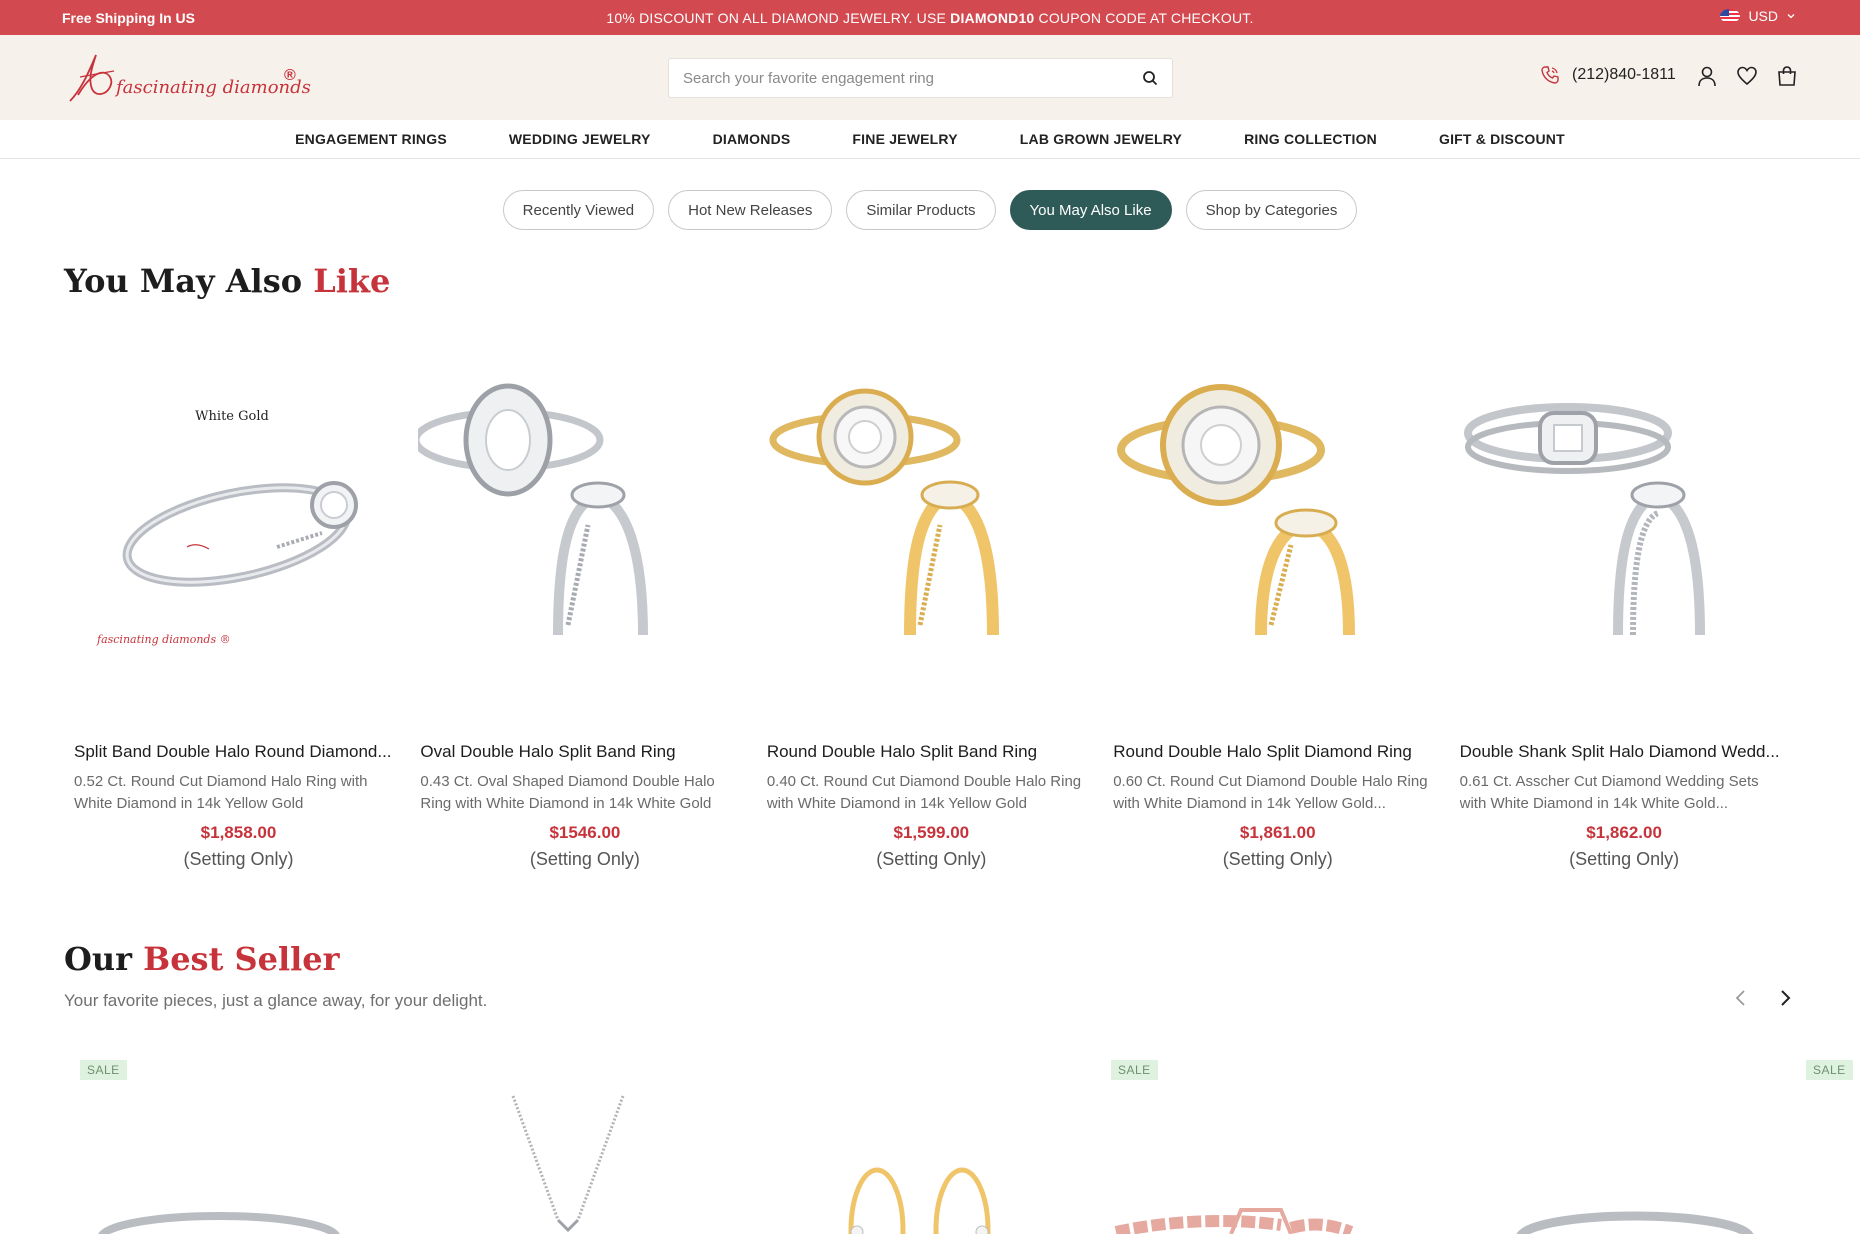  Describe the element at coordinates (1763, 998) in the screenshot. I see `carousel-controls` at that location.